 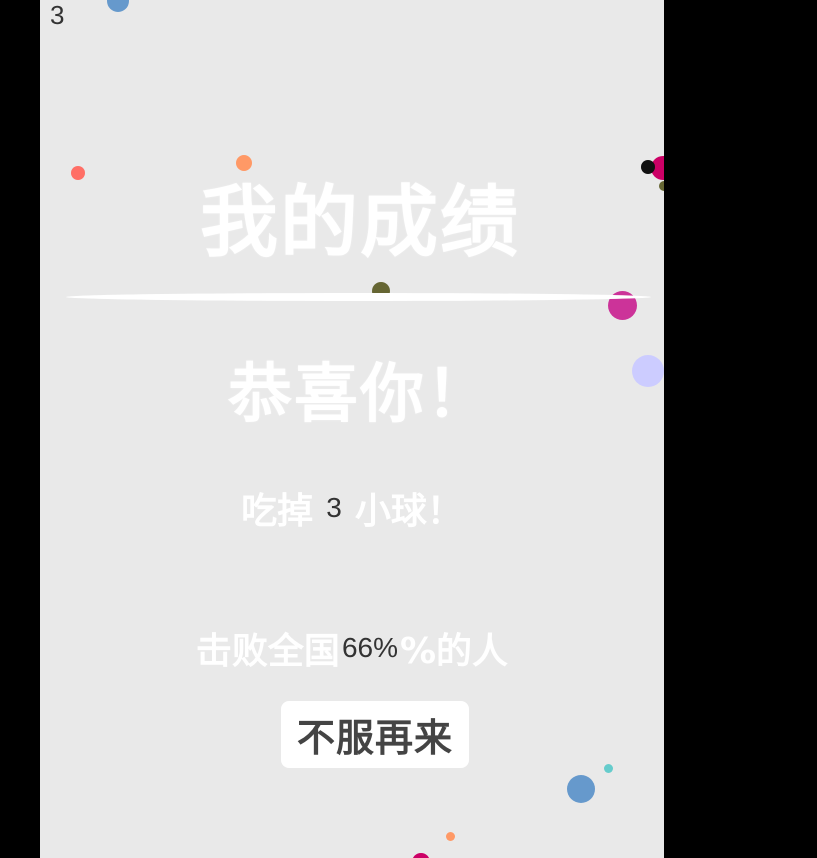 What do you see at coordinates (352, 508) in the screenshot?
I see `eaten-summary: 吃掉 3 小球！` at bounding box center [352, 508].